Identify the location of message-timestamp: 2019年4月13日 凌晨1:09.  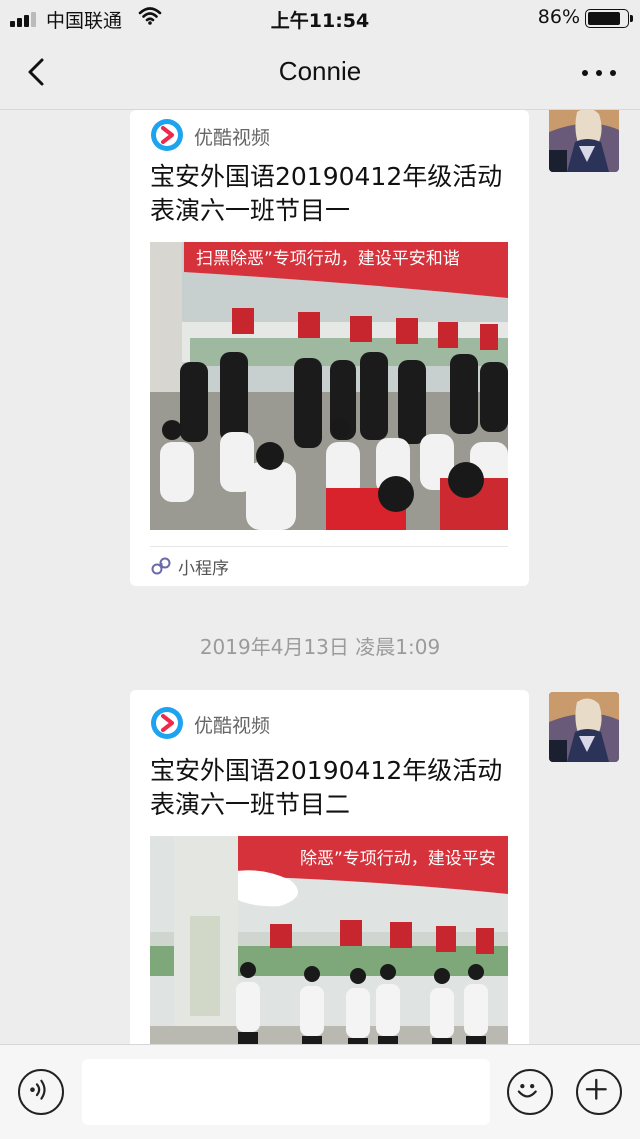
(320, 647).